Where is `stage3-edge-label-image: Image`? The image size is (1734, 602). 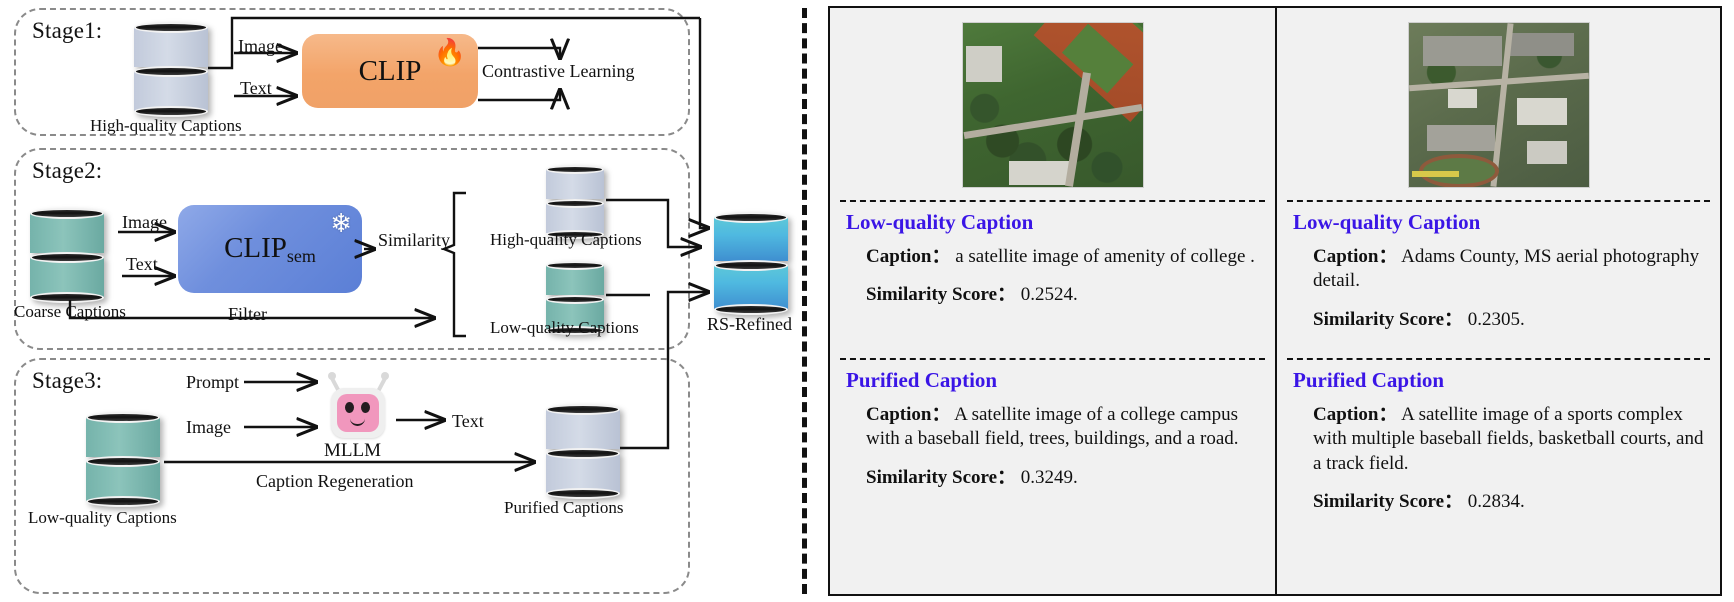
stage3-edge-label-image: Image is located at coordinates (208, 427).